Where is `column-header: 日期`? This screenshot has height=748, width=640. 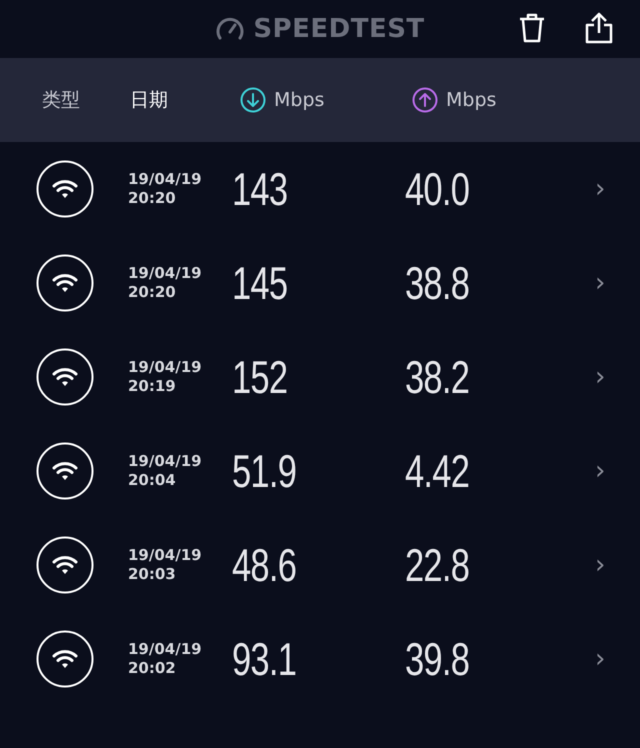
column-header: 日期 is located at coordinates (149, 100).